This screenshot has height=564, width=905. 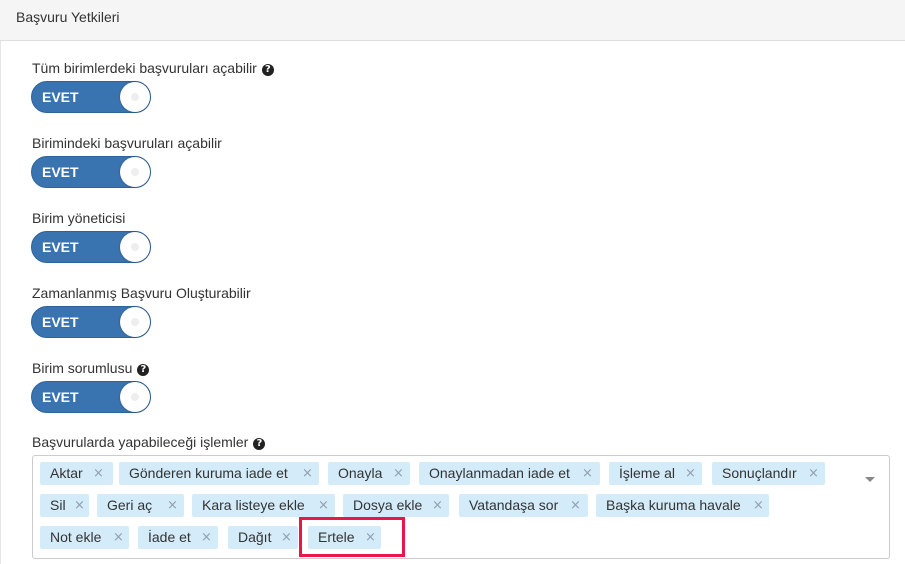 What do you see at coordinates (91, 172) in the screenshot?
I see `toggle-own-unit: EVET` at bounding box center [91, 172].